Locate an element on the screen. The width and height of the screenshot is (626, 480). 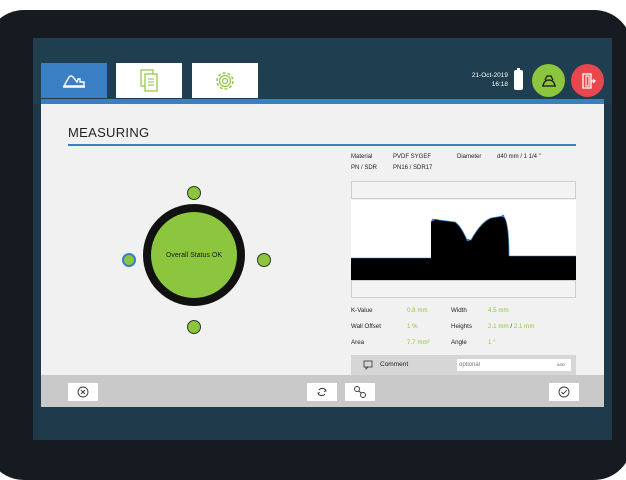
title-underline is located at coordinates (322, 145).